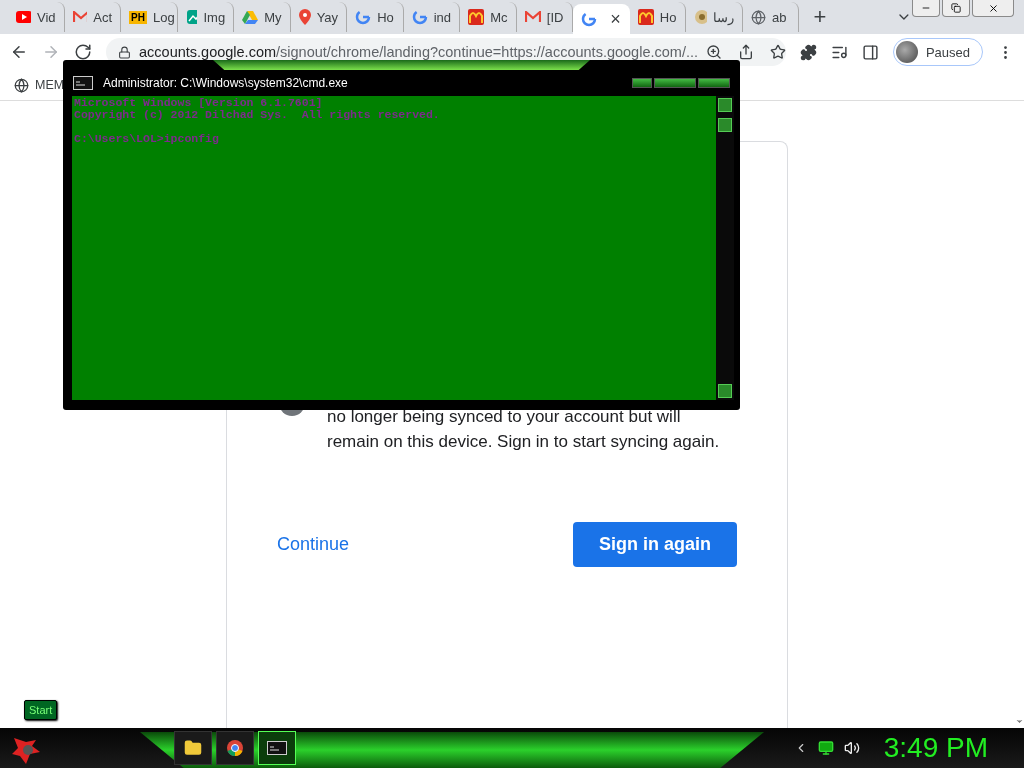 The width and height of the screenshot is (1024, 768). Describe the element at coordinates (304, 17) in the screenshot. I see `map-pin-icon` at that location.